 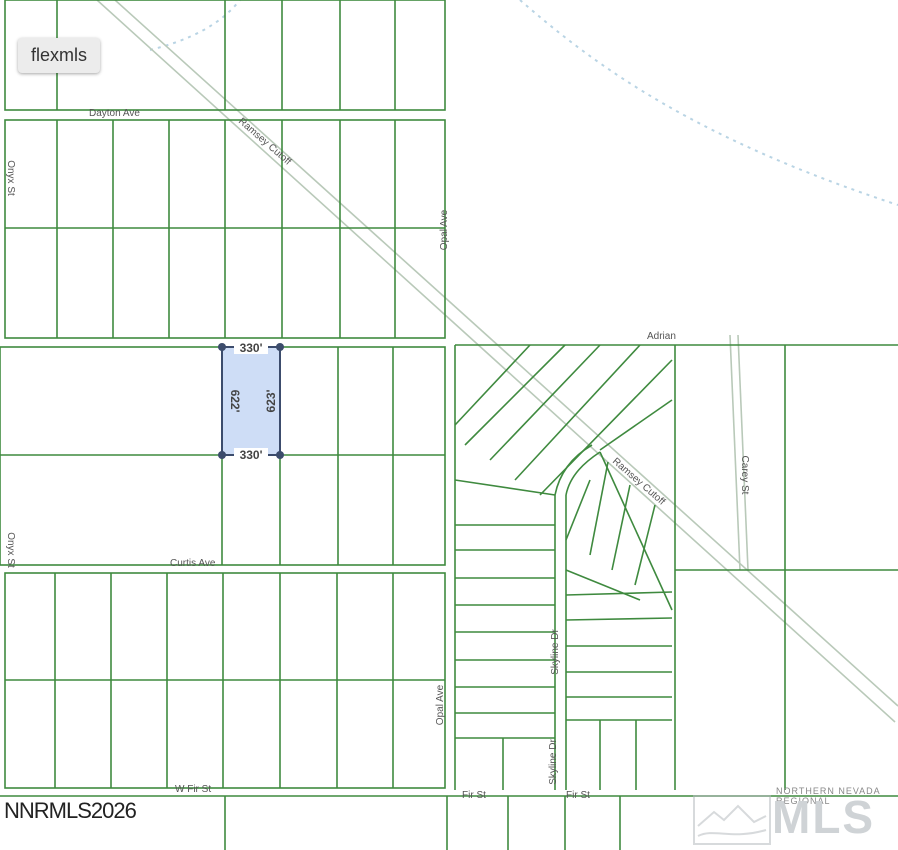 I want to click on parcel-top-dimension: 330', so click(x=251, y=348).